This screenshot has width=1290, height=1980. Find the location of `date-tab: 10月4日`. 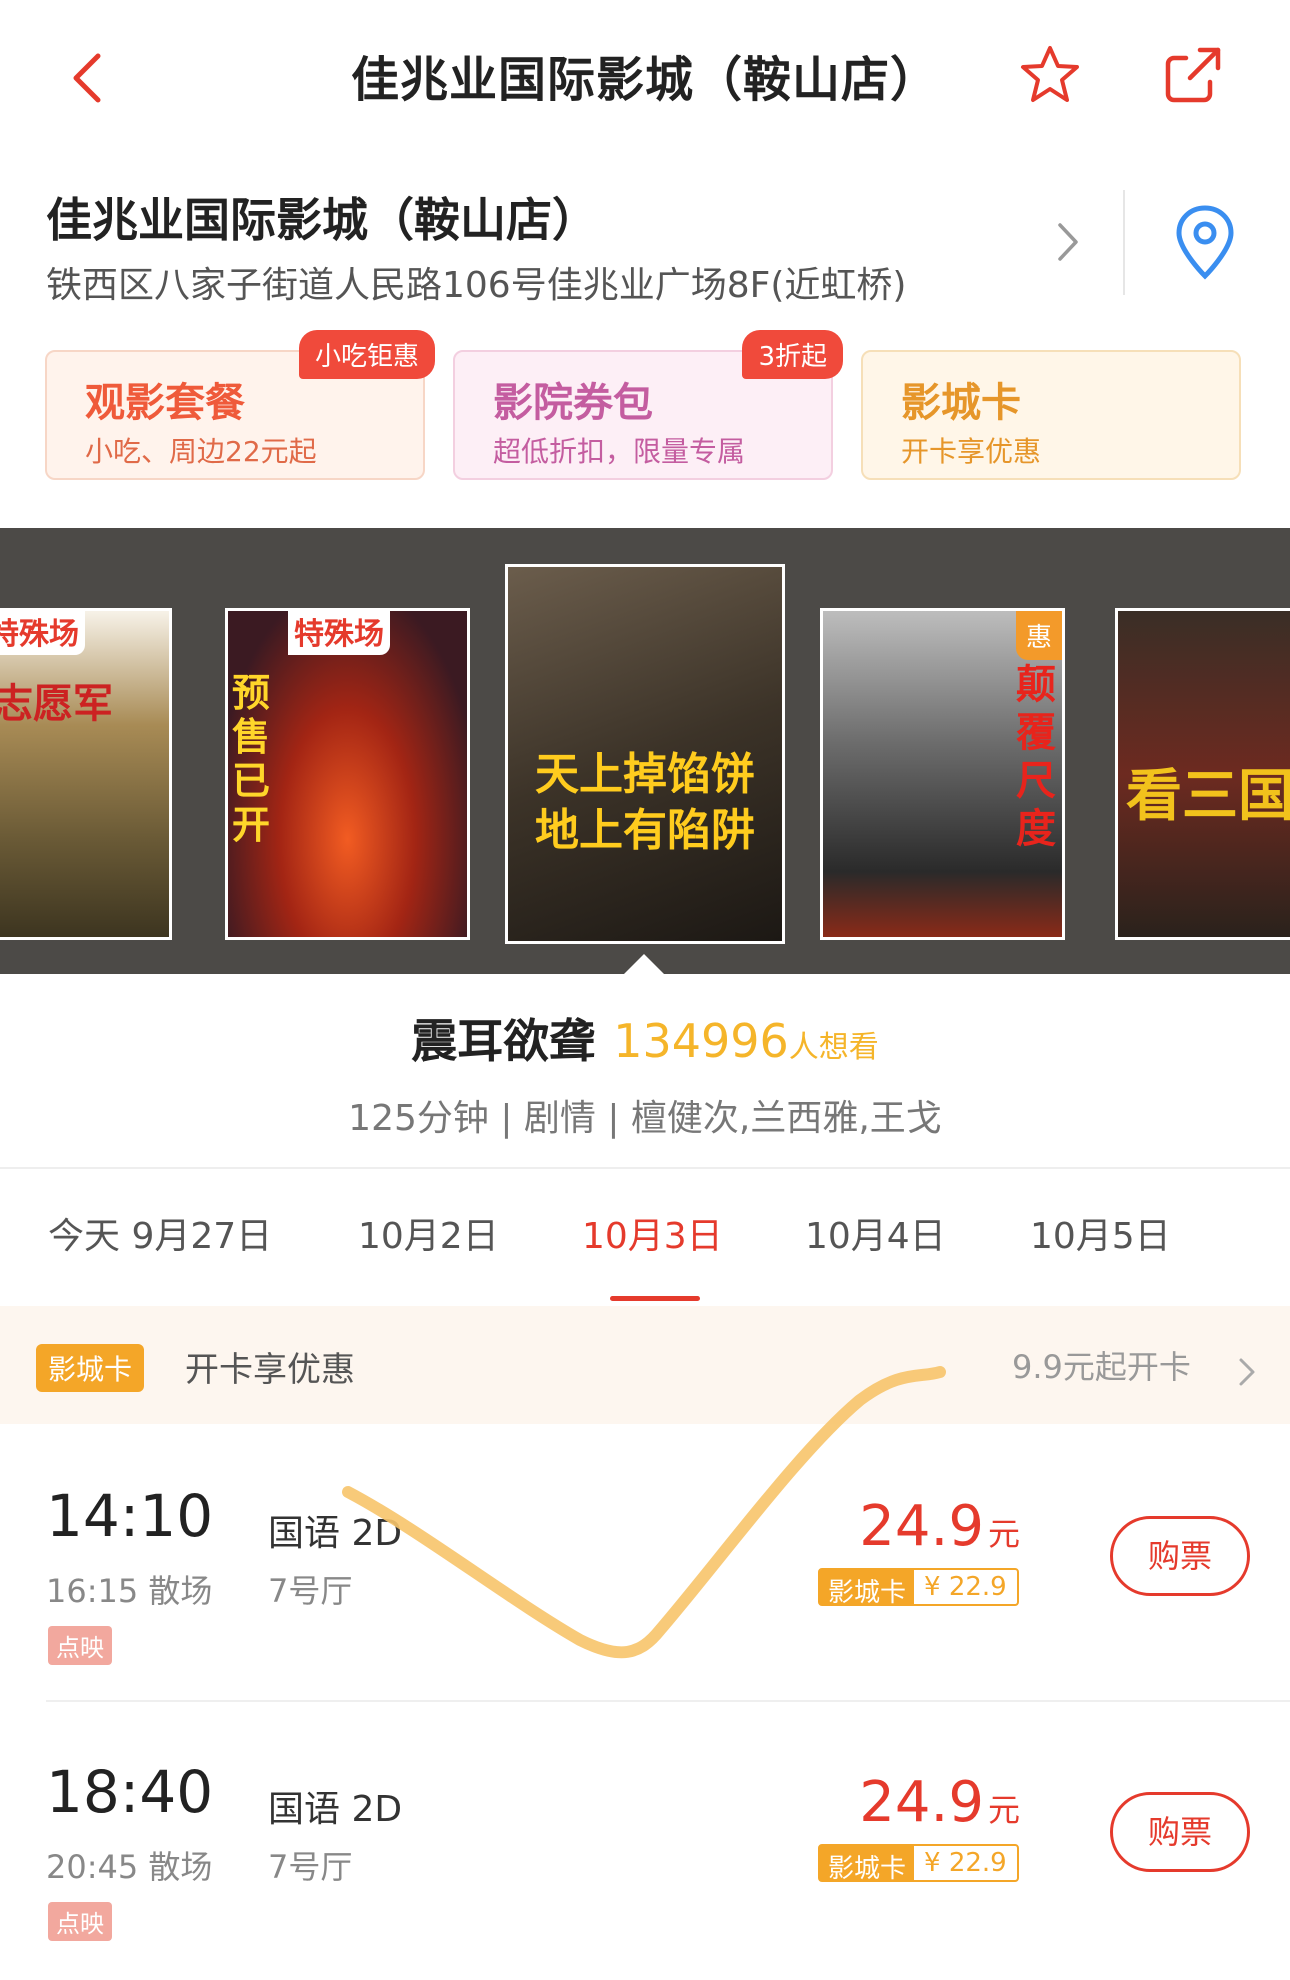

date-tab: 10月4日 is located at coordinates (875, 1233).